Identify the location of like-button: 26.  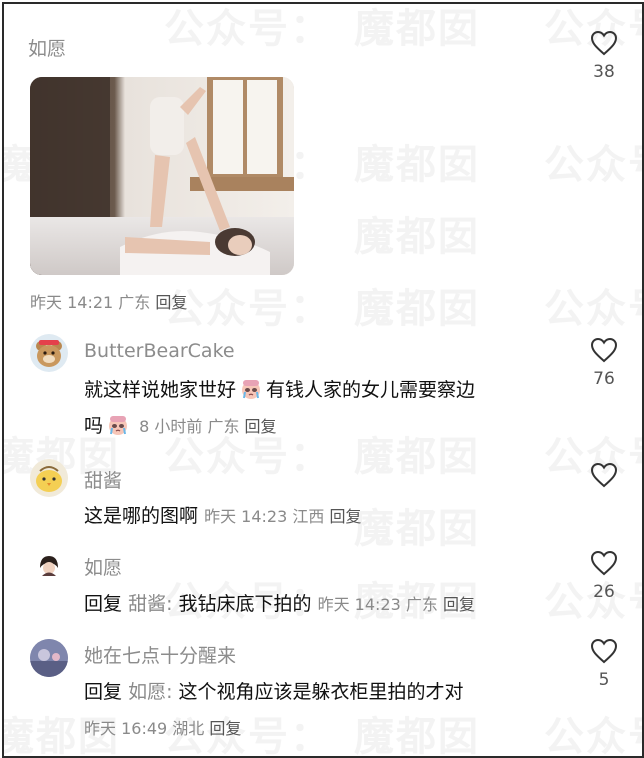
(604, 576).